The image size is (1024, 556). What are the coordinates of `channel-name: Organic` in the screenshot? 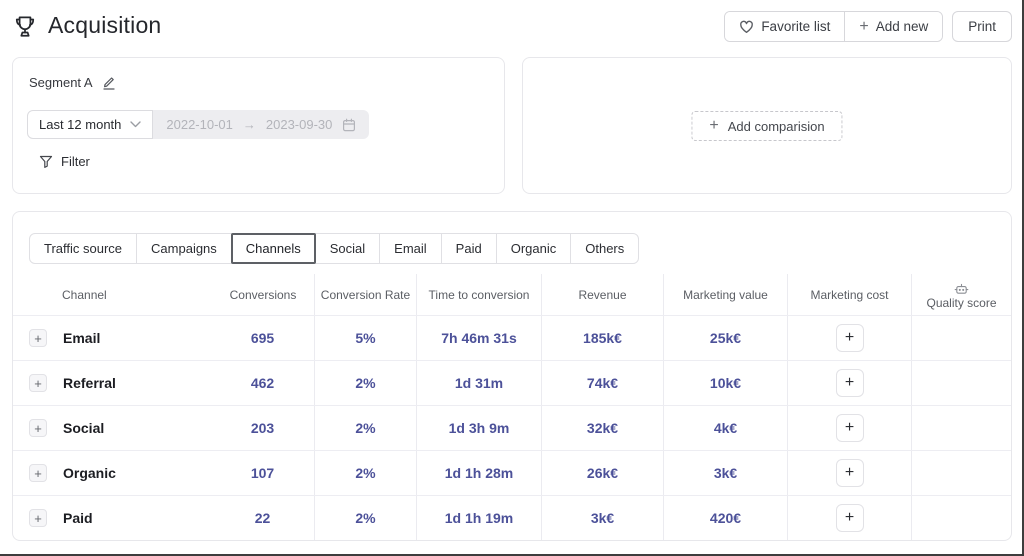 It's located at (89, 473).